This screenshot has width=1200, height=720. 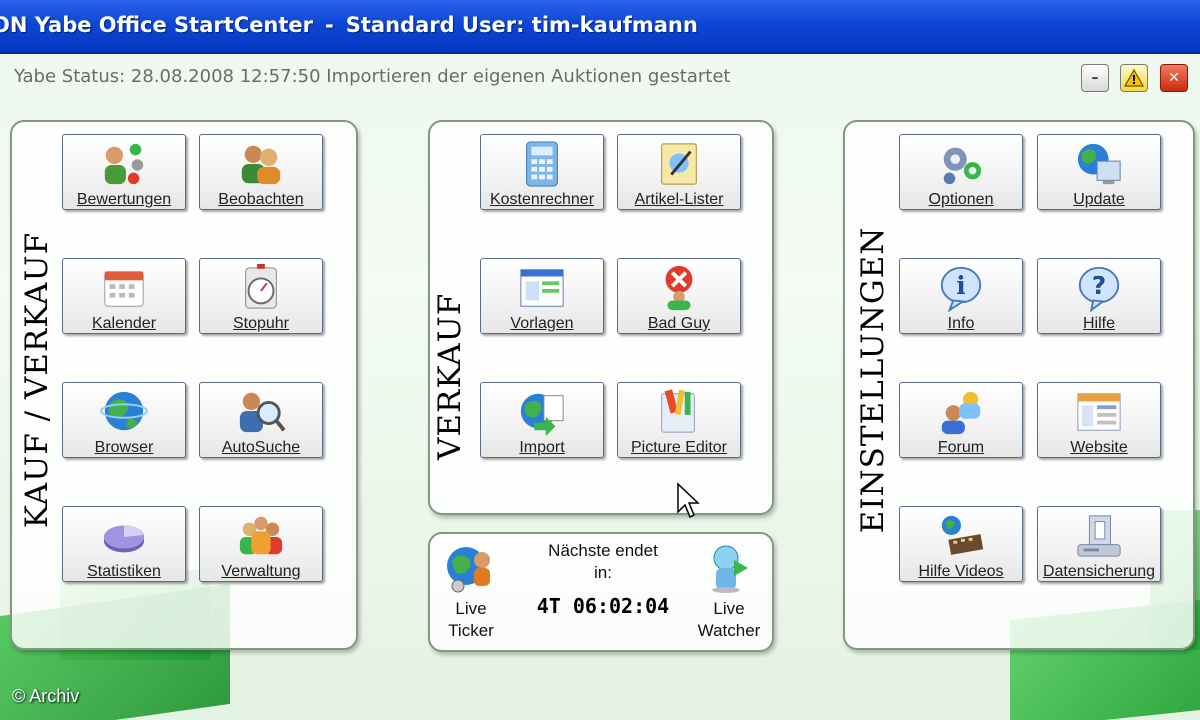 I want to click on panel-title-verkauf: VERKAUF, so click(x=450, y=376).